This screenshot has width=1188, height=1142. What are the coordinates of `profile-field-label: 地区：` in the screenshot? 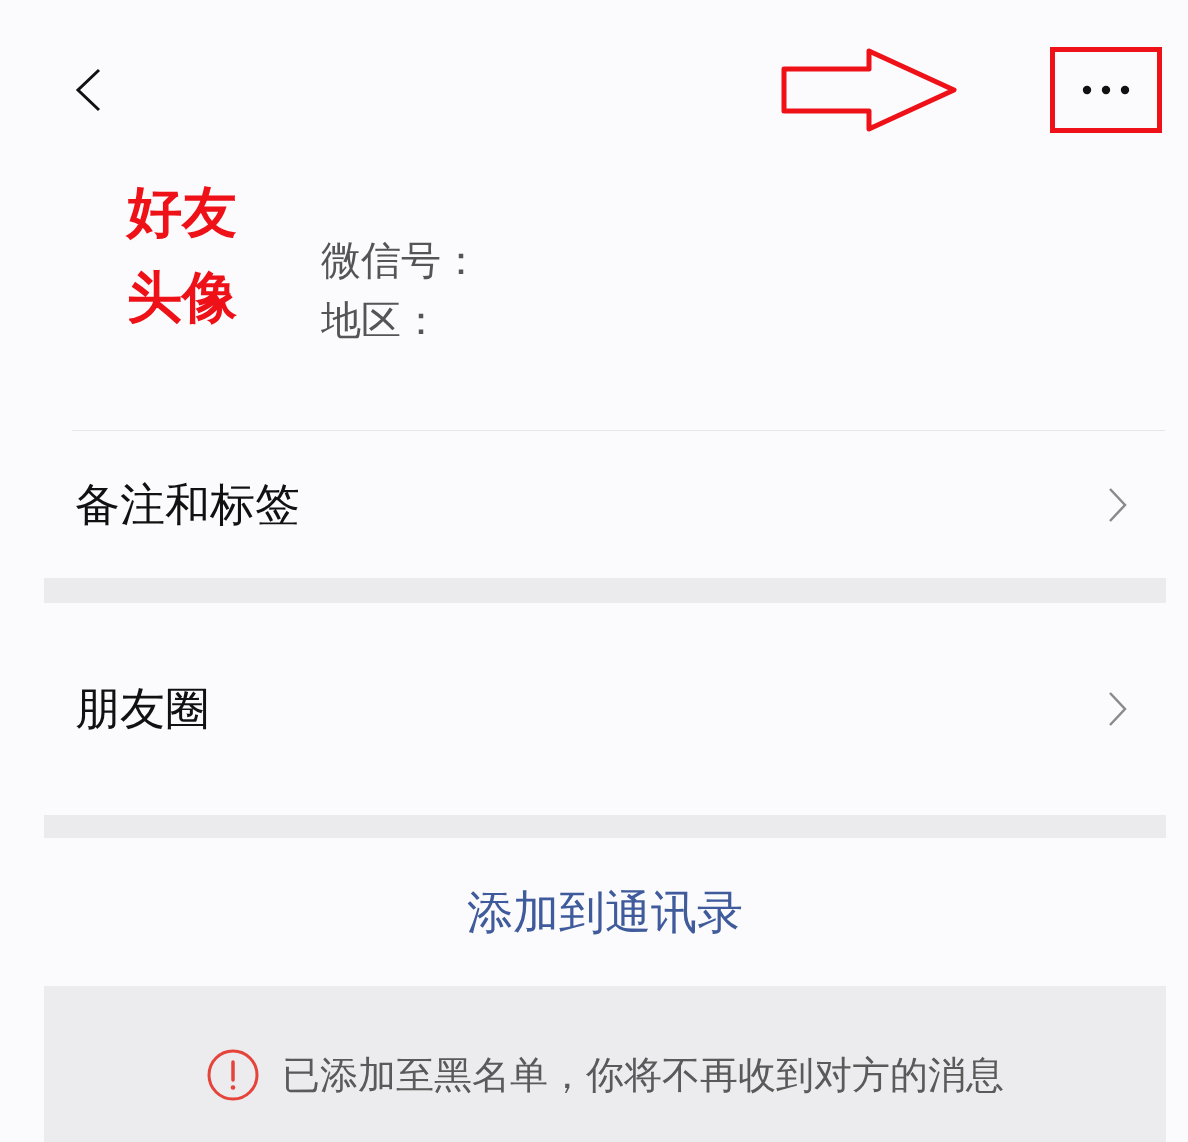 It's located at (381, 320).